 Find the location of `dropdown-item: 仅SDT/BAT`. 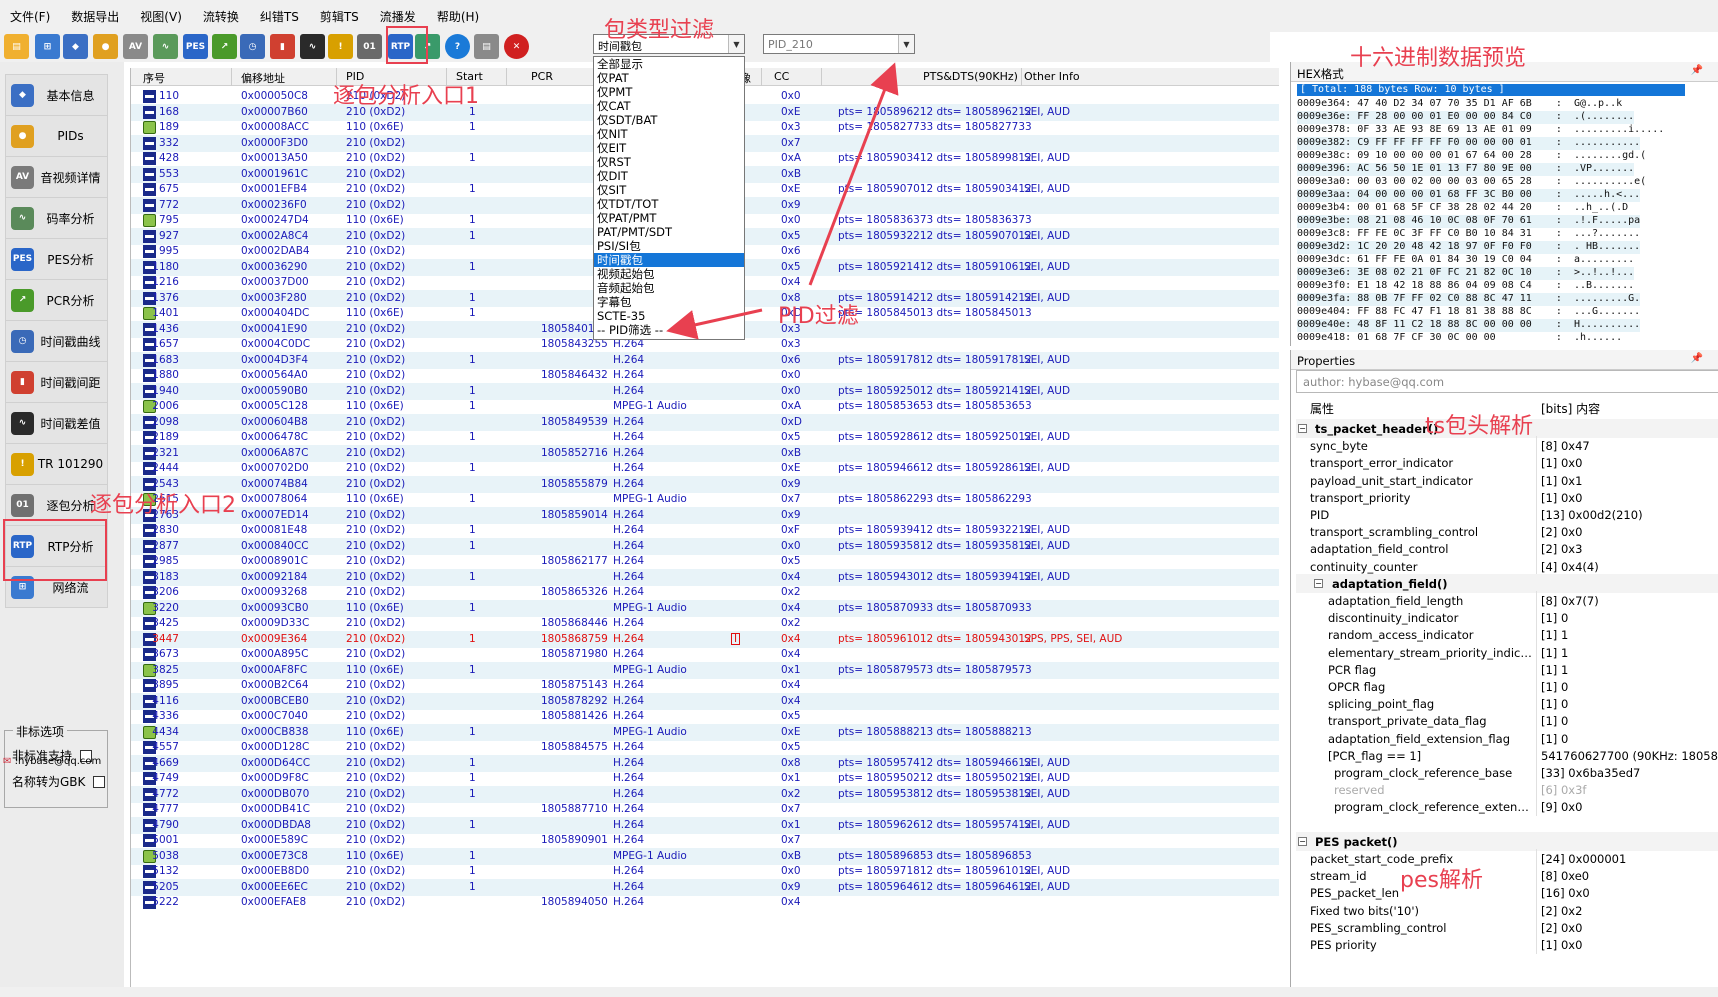

dropdown-item: 仅SDT/BAT is located at coordinates (669, 120).